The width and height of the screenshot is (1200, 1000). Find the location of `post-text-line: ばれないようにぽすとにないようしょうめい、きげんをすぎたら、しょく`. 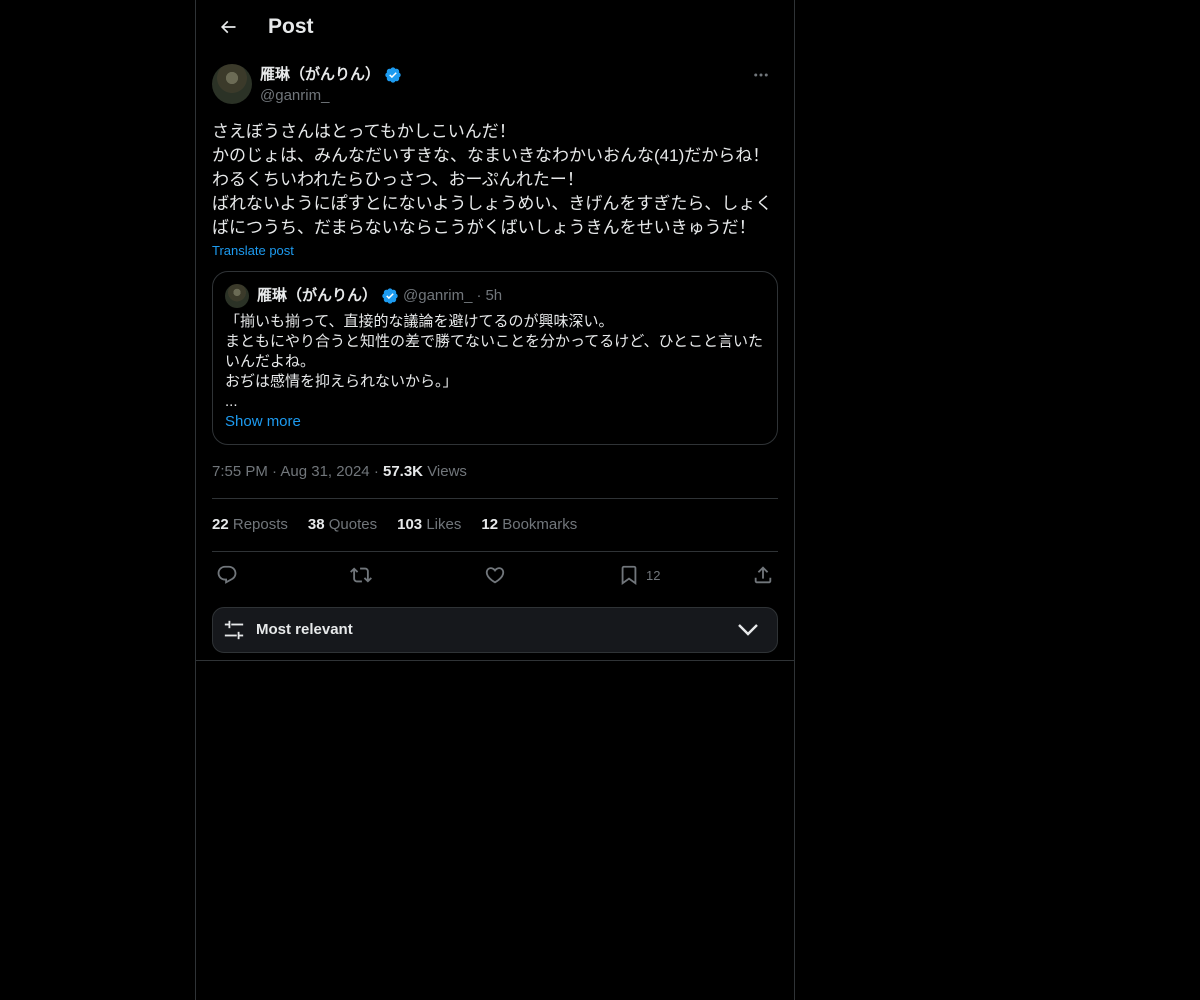

post-text-line: ばれないようにぽすとにないようしょうめい、きげんをすぎたら、しょく is located at coordinates (492, 203).